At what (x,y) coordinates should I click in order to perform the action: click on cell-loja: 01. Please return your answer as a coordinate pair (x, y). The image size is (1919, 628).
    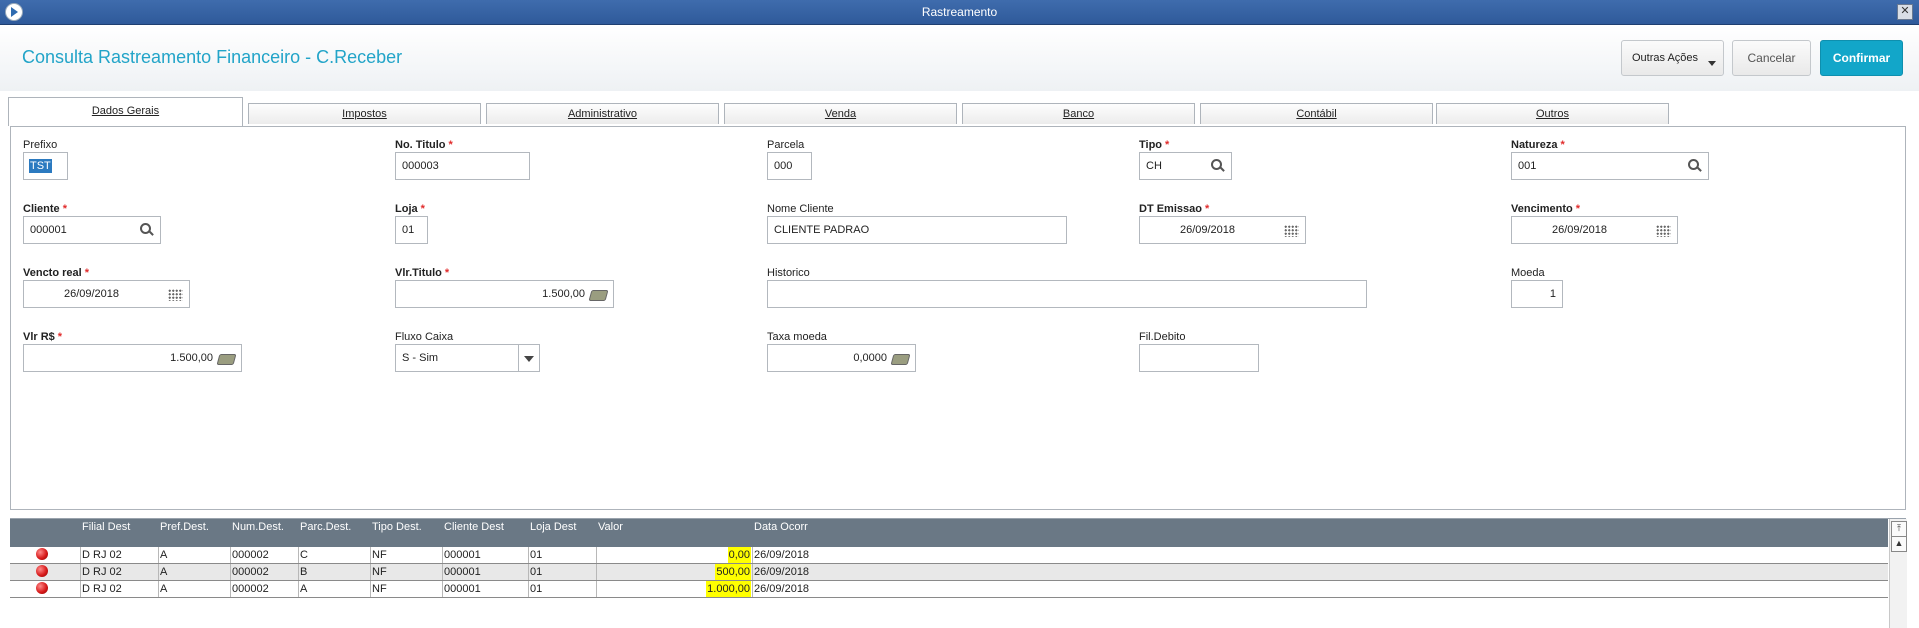
    Looking at the image, I should click on (536, 589).